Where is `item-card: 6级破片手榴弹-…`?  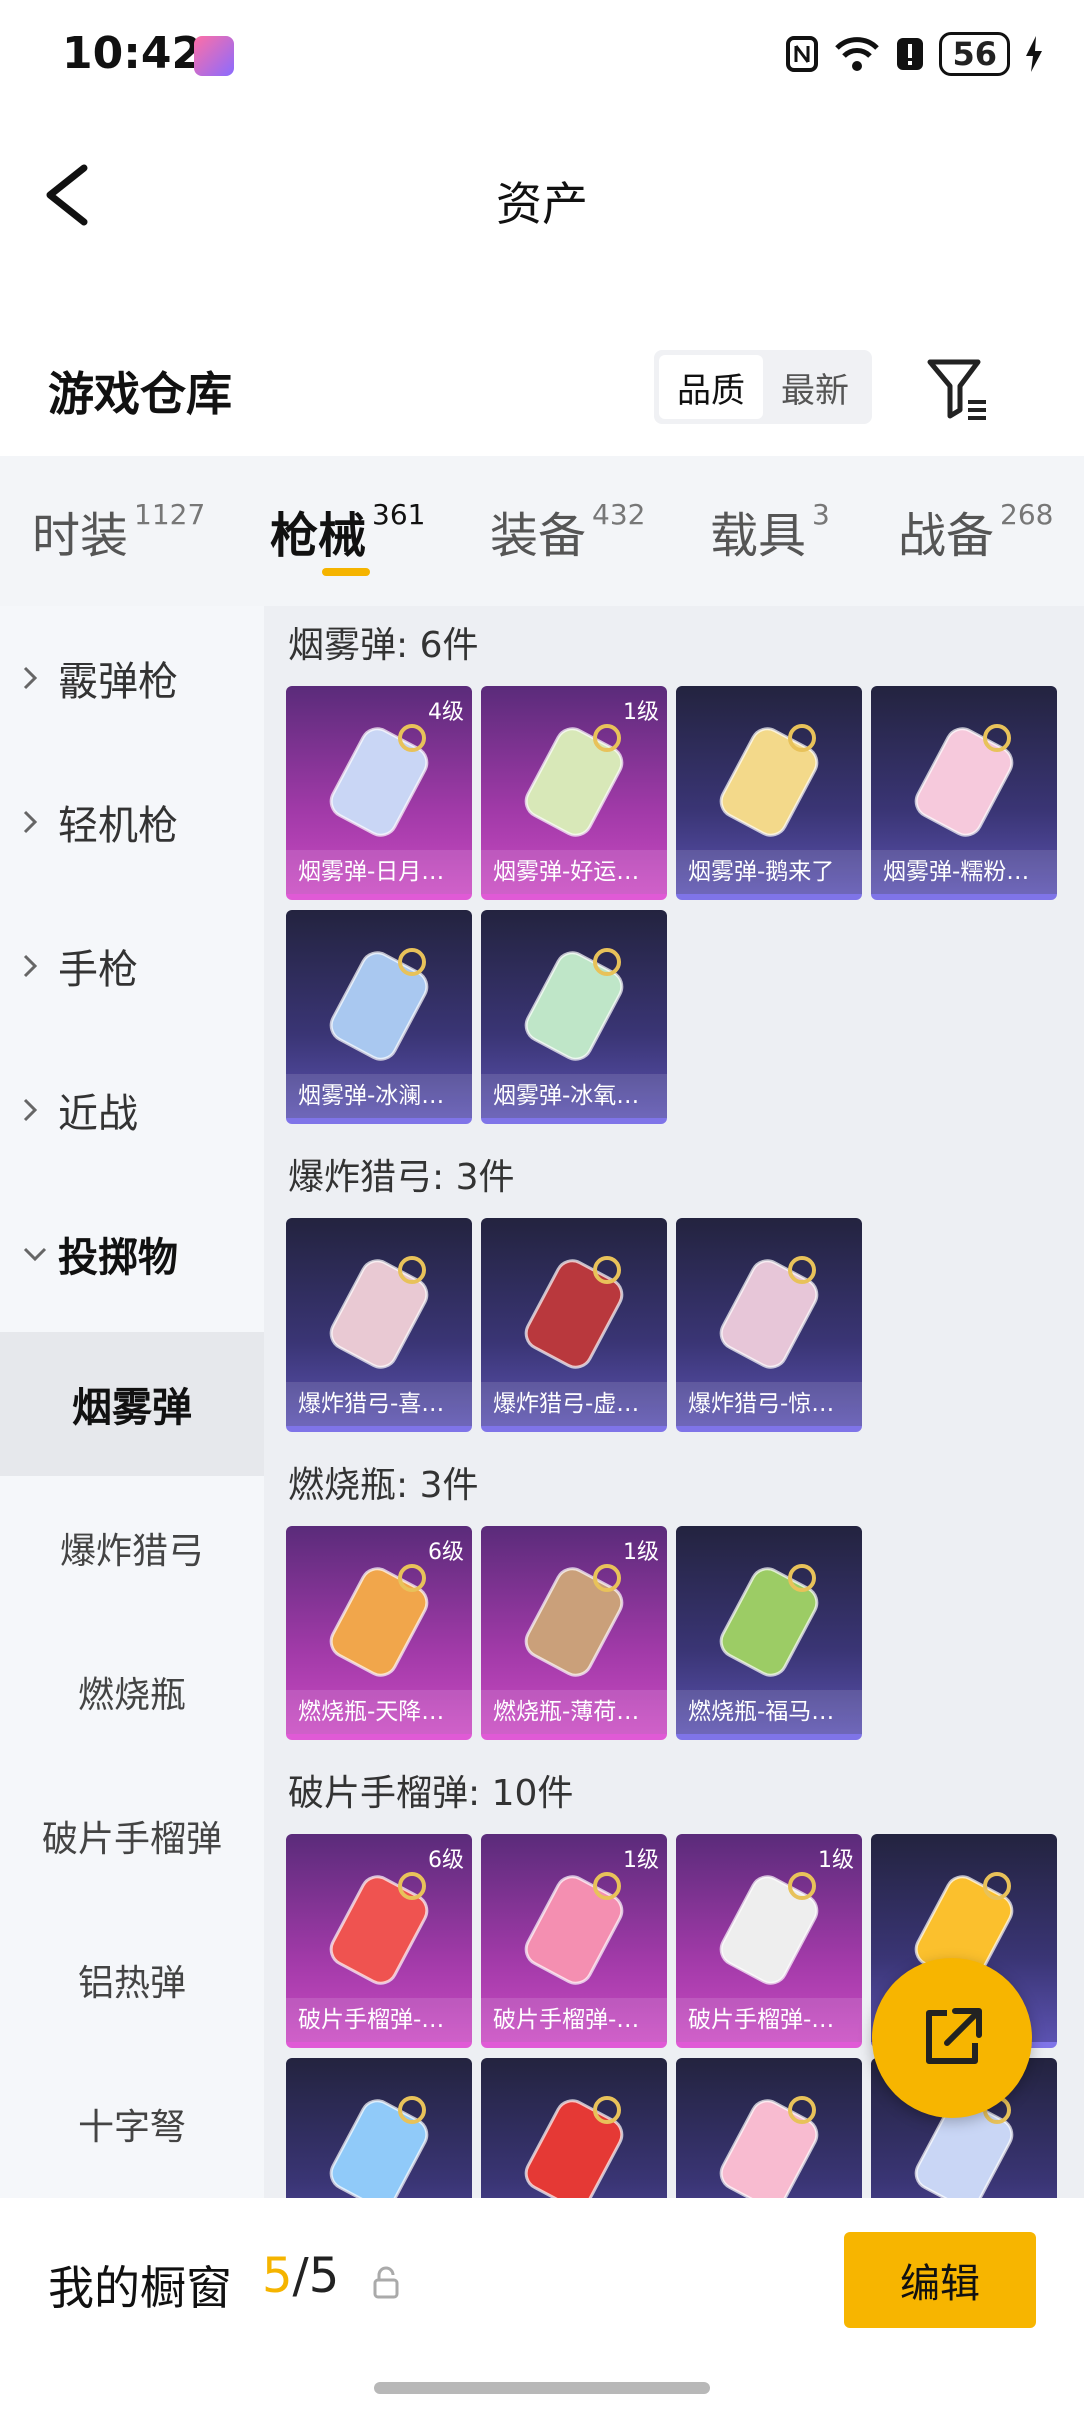
item-card: 6级破片手榴弹-… is located at coordinates (379, 1941).